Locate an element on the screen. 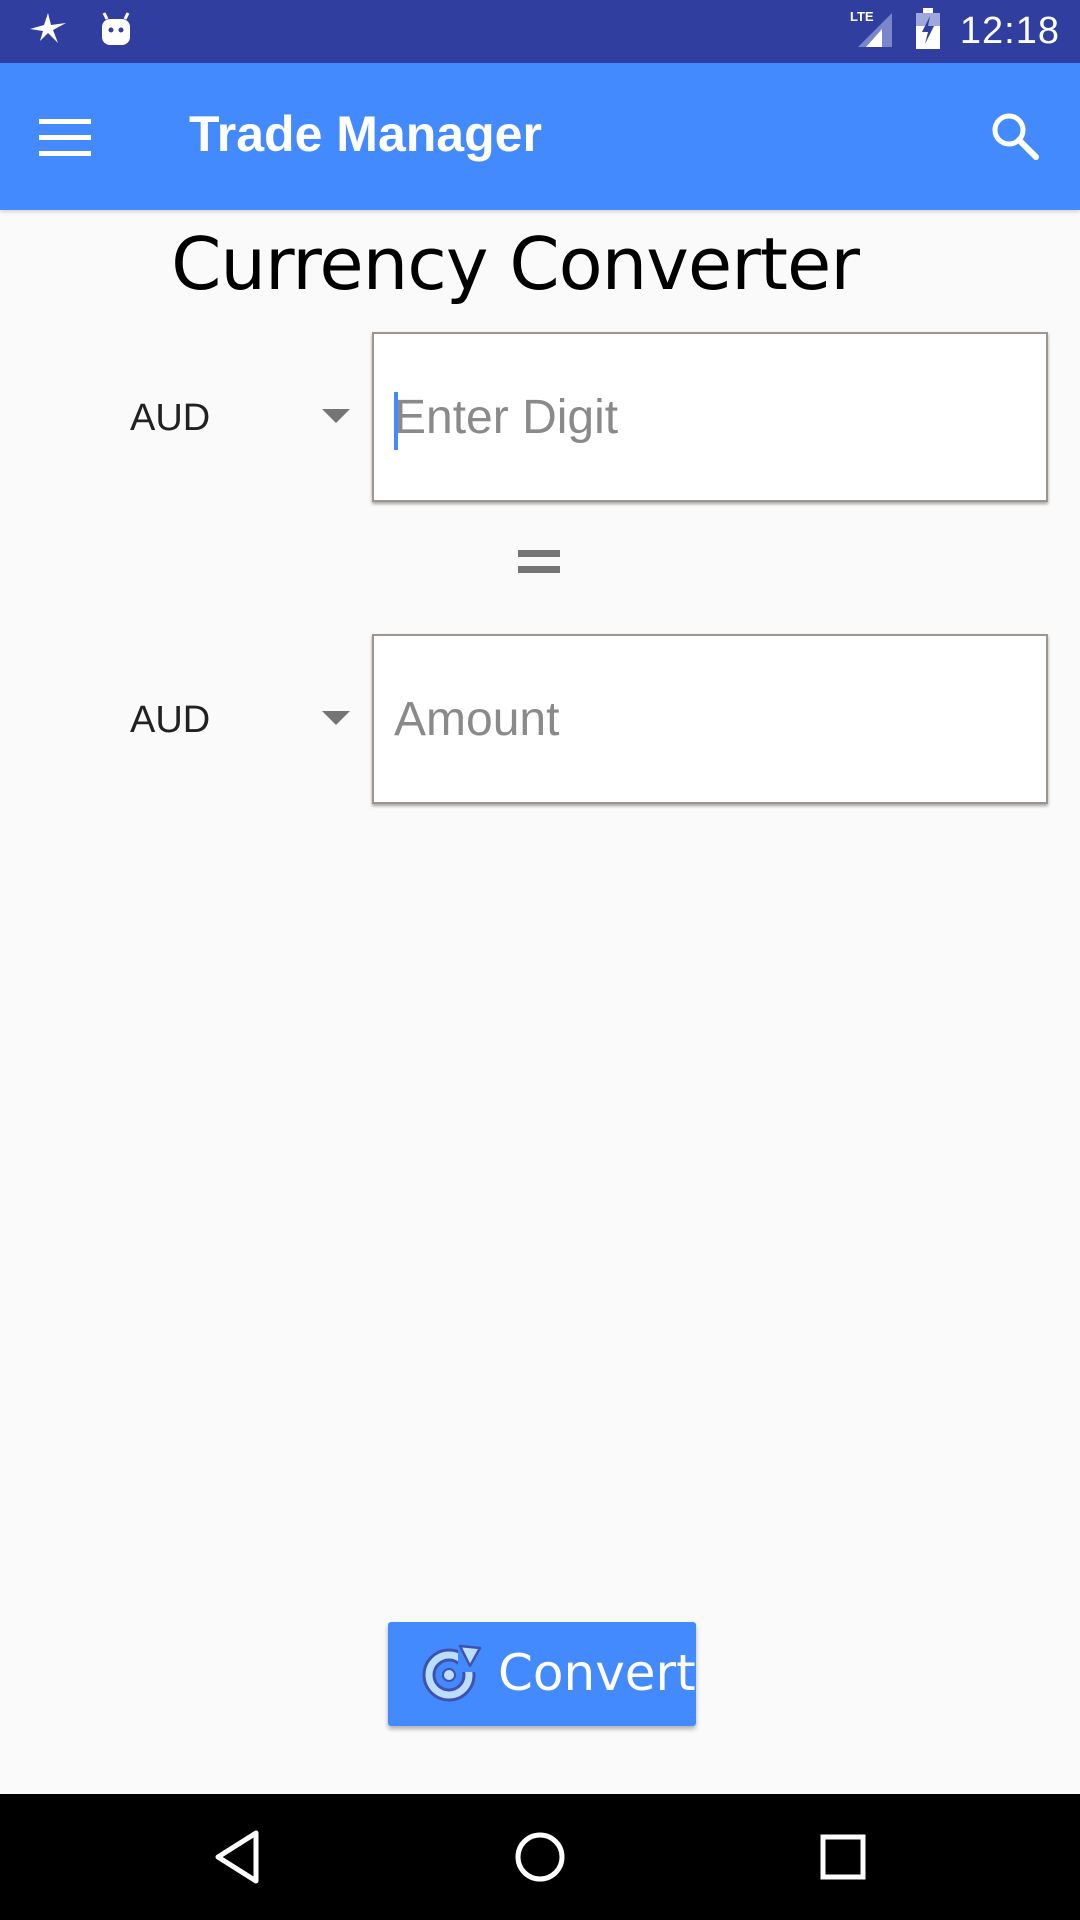  hamburger-menu-icon is located at coordinates (65, 138).